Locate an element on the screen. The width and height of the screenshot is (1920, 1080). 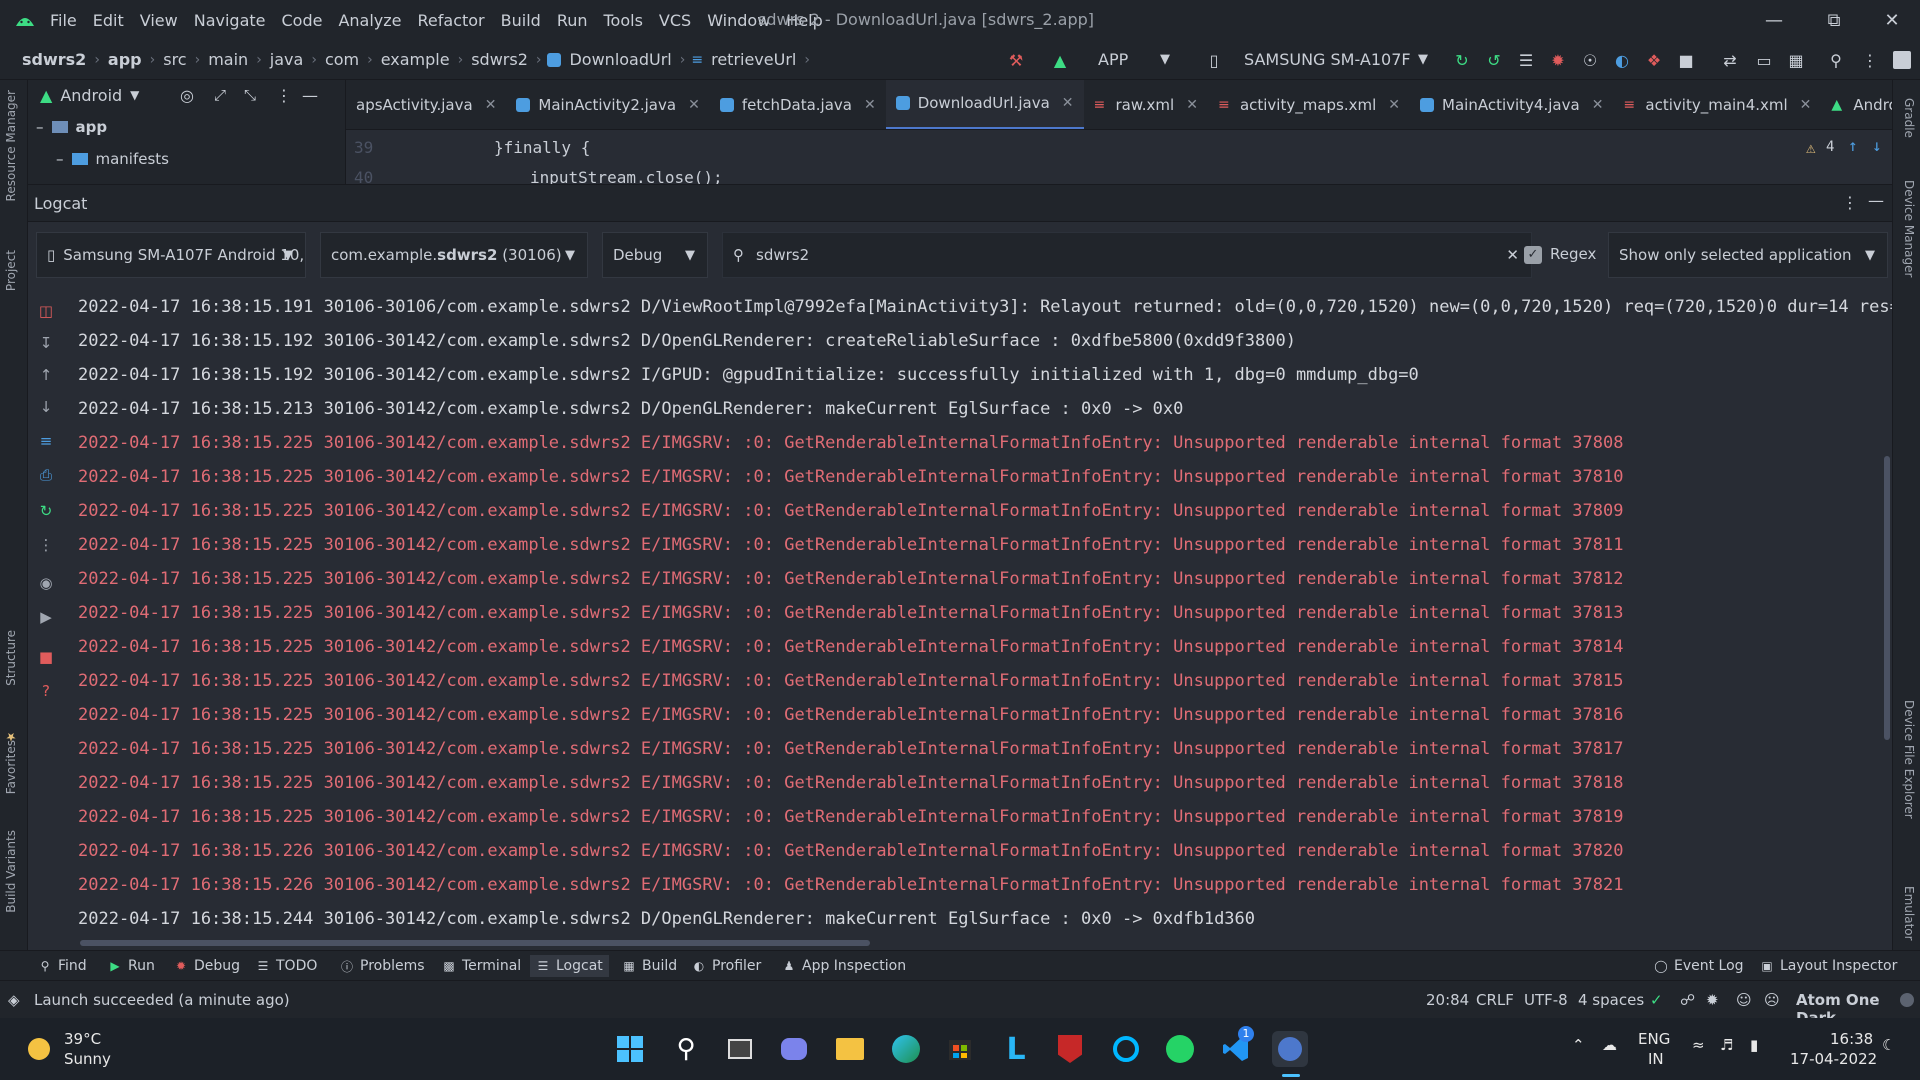
device-manager-tab: Device Manager is located at coordinates (1909, 228).